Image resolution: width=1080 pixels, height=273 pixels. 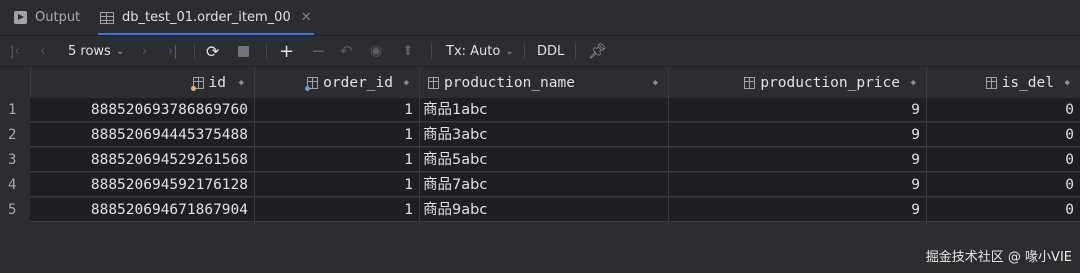 I want to click on tab-output-label: Output, so click(x=58, y=17).